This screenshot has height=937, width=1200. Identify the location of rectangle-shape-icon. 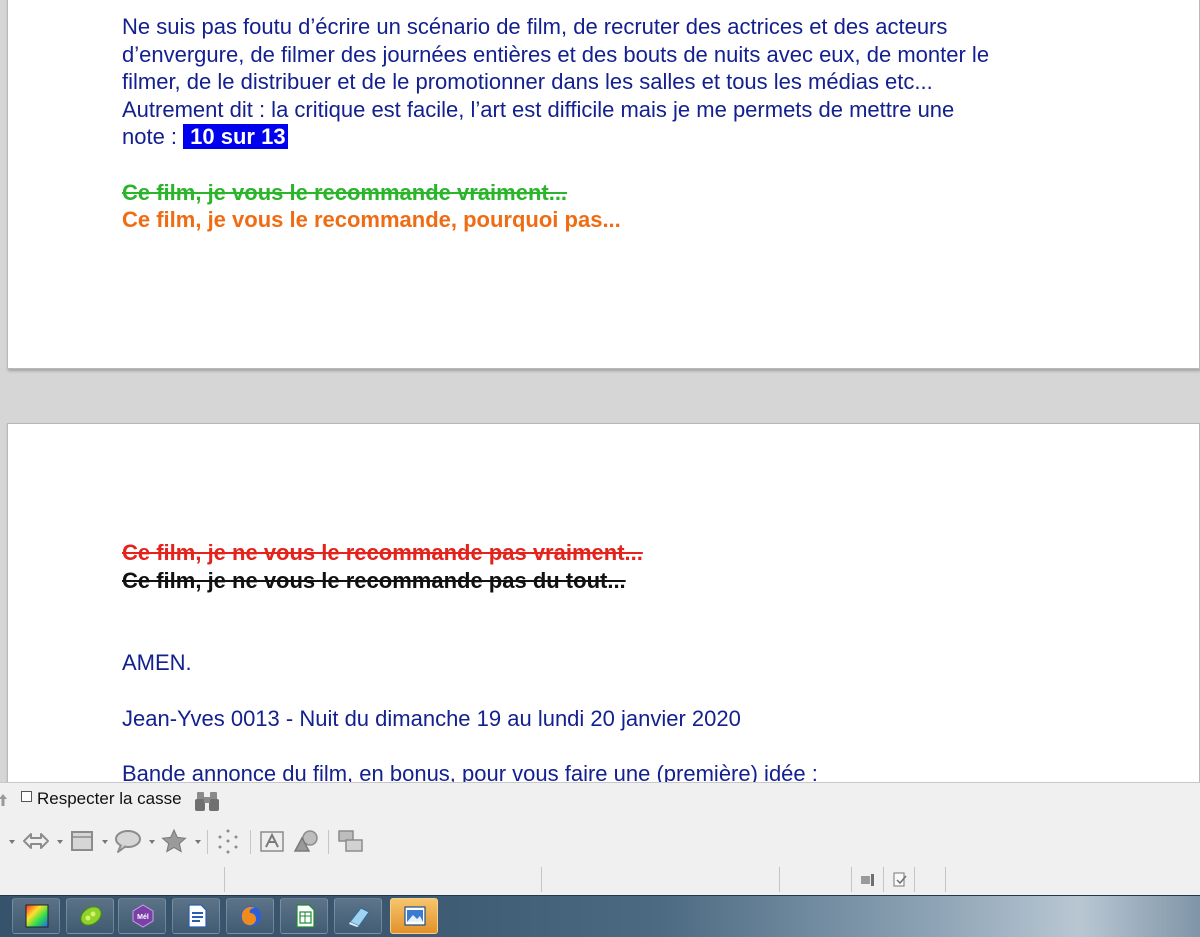
(82, 841).